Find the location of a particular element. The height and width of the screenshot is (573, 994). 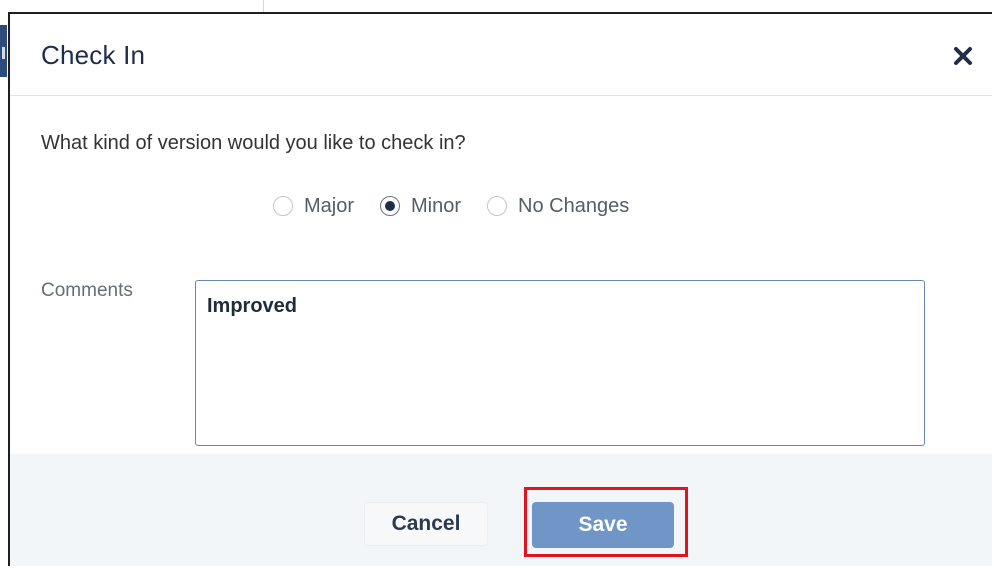

background-sidebar-edge is located at coordinates (3, 51).